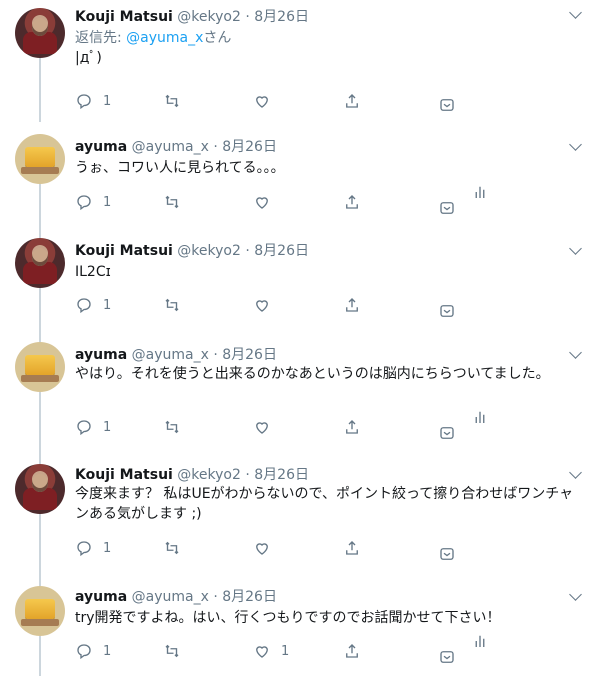  I want to click on like-button: 1, so click(271, 651).